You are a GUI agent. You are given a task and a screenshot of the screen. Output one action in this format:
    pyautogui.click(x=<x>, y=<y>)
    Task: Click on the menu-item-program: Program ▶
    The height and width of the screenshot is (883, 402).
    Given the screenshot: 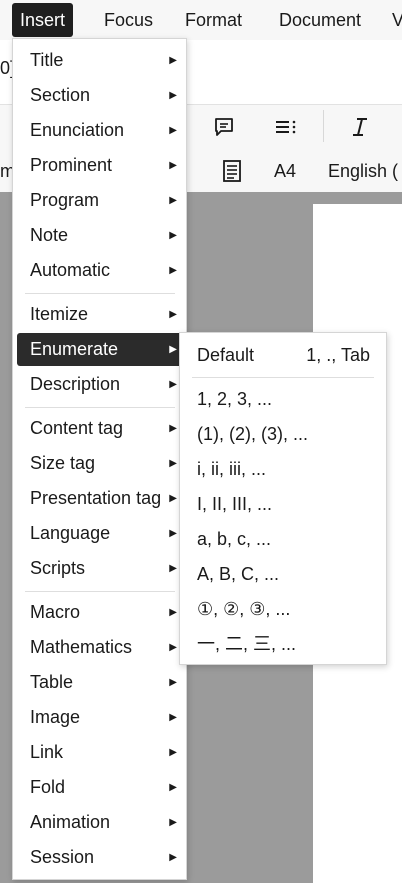 What is the action you would take?
    pyautogui.click(x=100, y=200)
    